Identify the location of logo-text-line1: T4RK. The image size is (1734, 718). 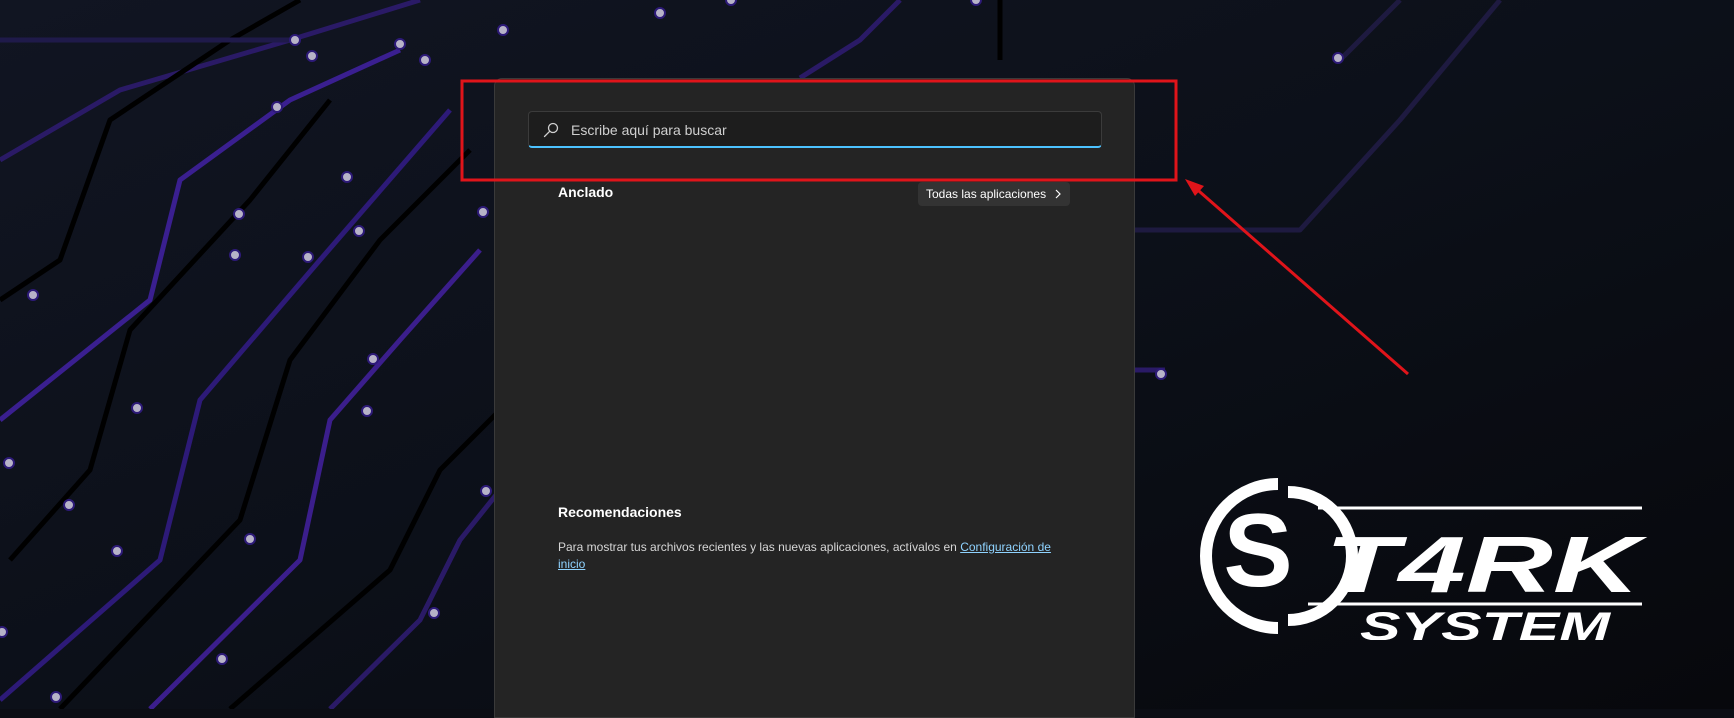
(1486, 564).